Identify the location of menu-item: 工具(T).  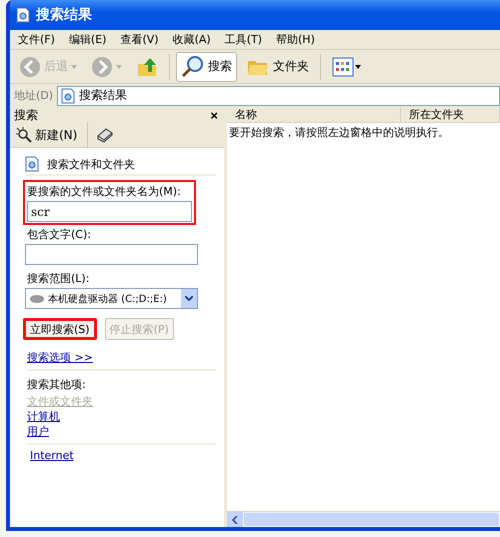
(243, 39).